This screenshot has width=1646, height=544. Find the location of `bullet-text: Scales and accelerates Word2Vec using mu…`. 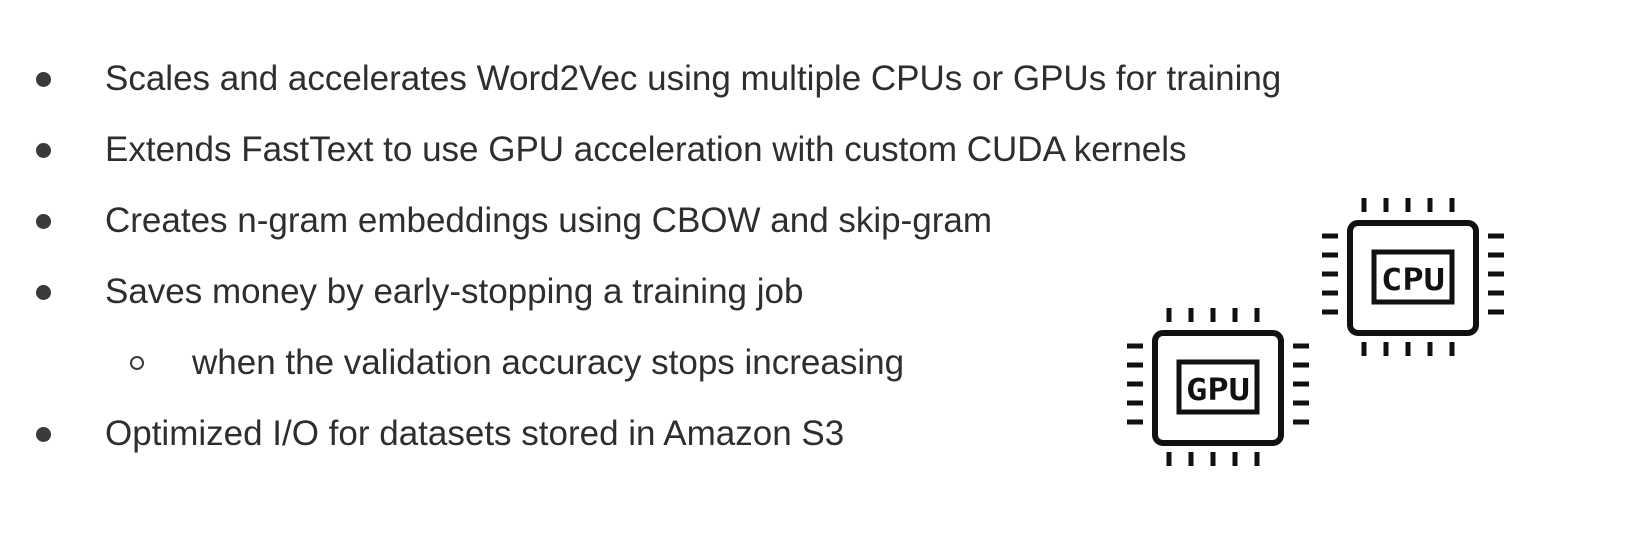

bullet-text: Scales and accelerates Word2Vec using mu… is located at coordinates (693, 78).